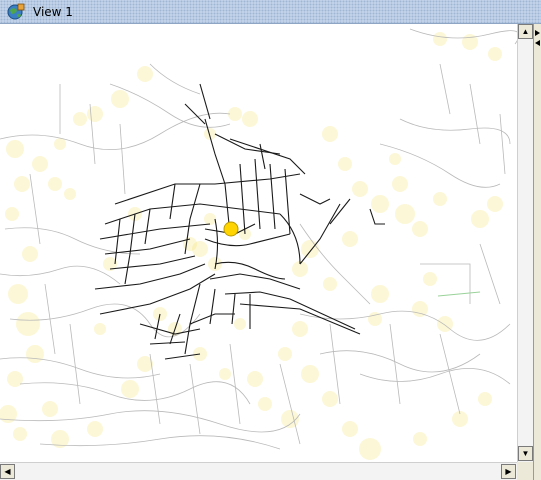 The image size is (541, 480). I want to click on green-path, so click(459, 294).